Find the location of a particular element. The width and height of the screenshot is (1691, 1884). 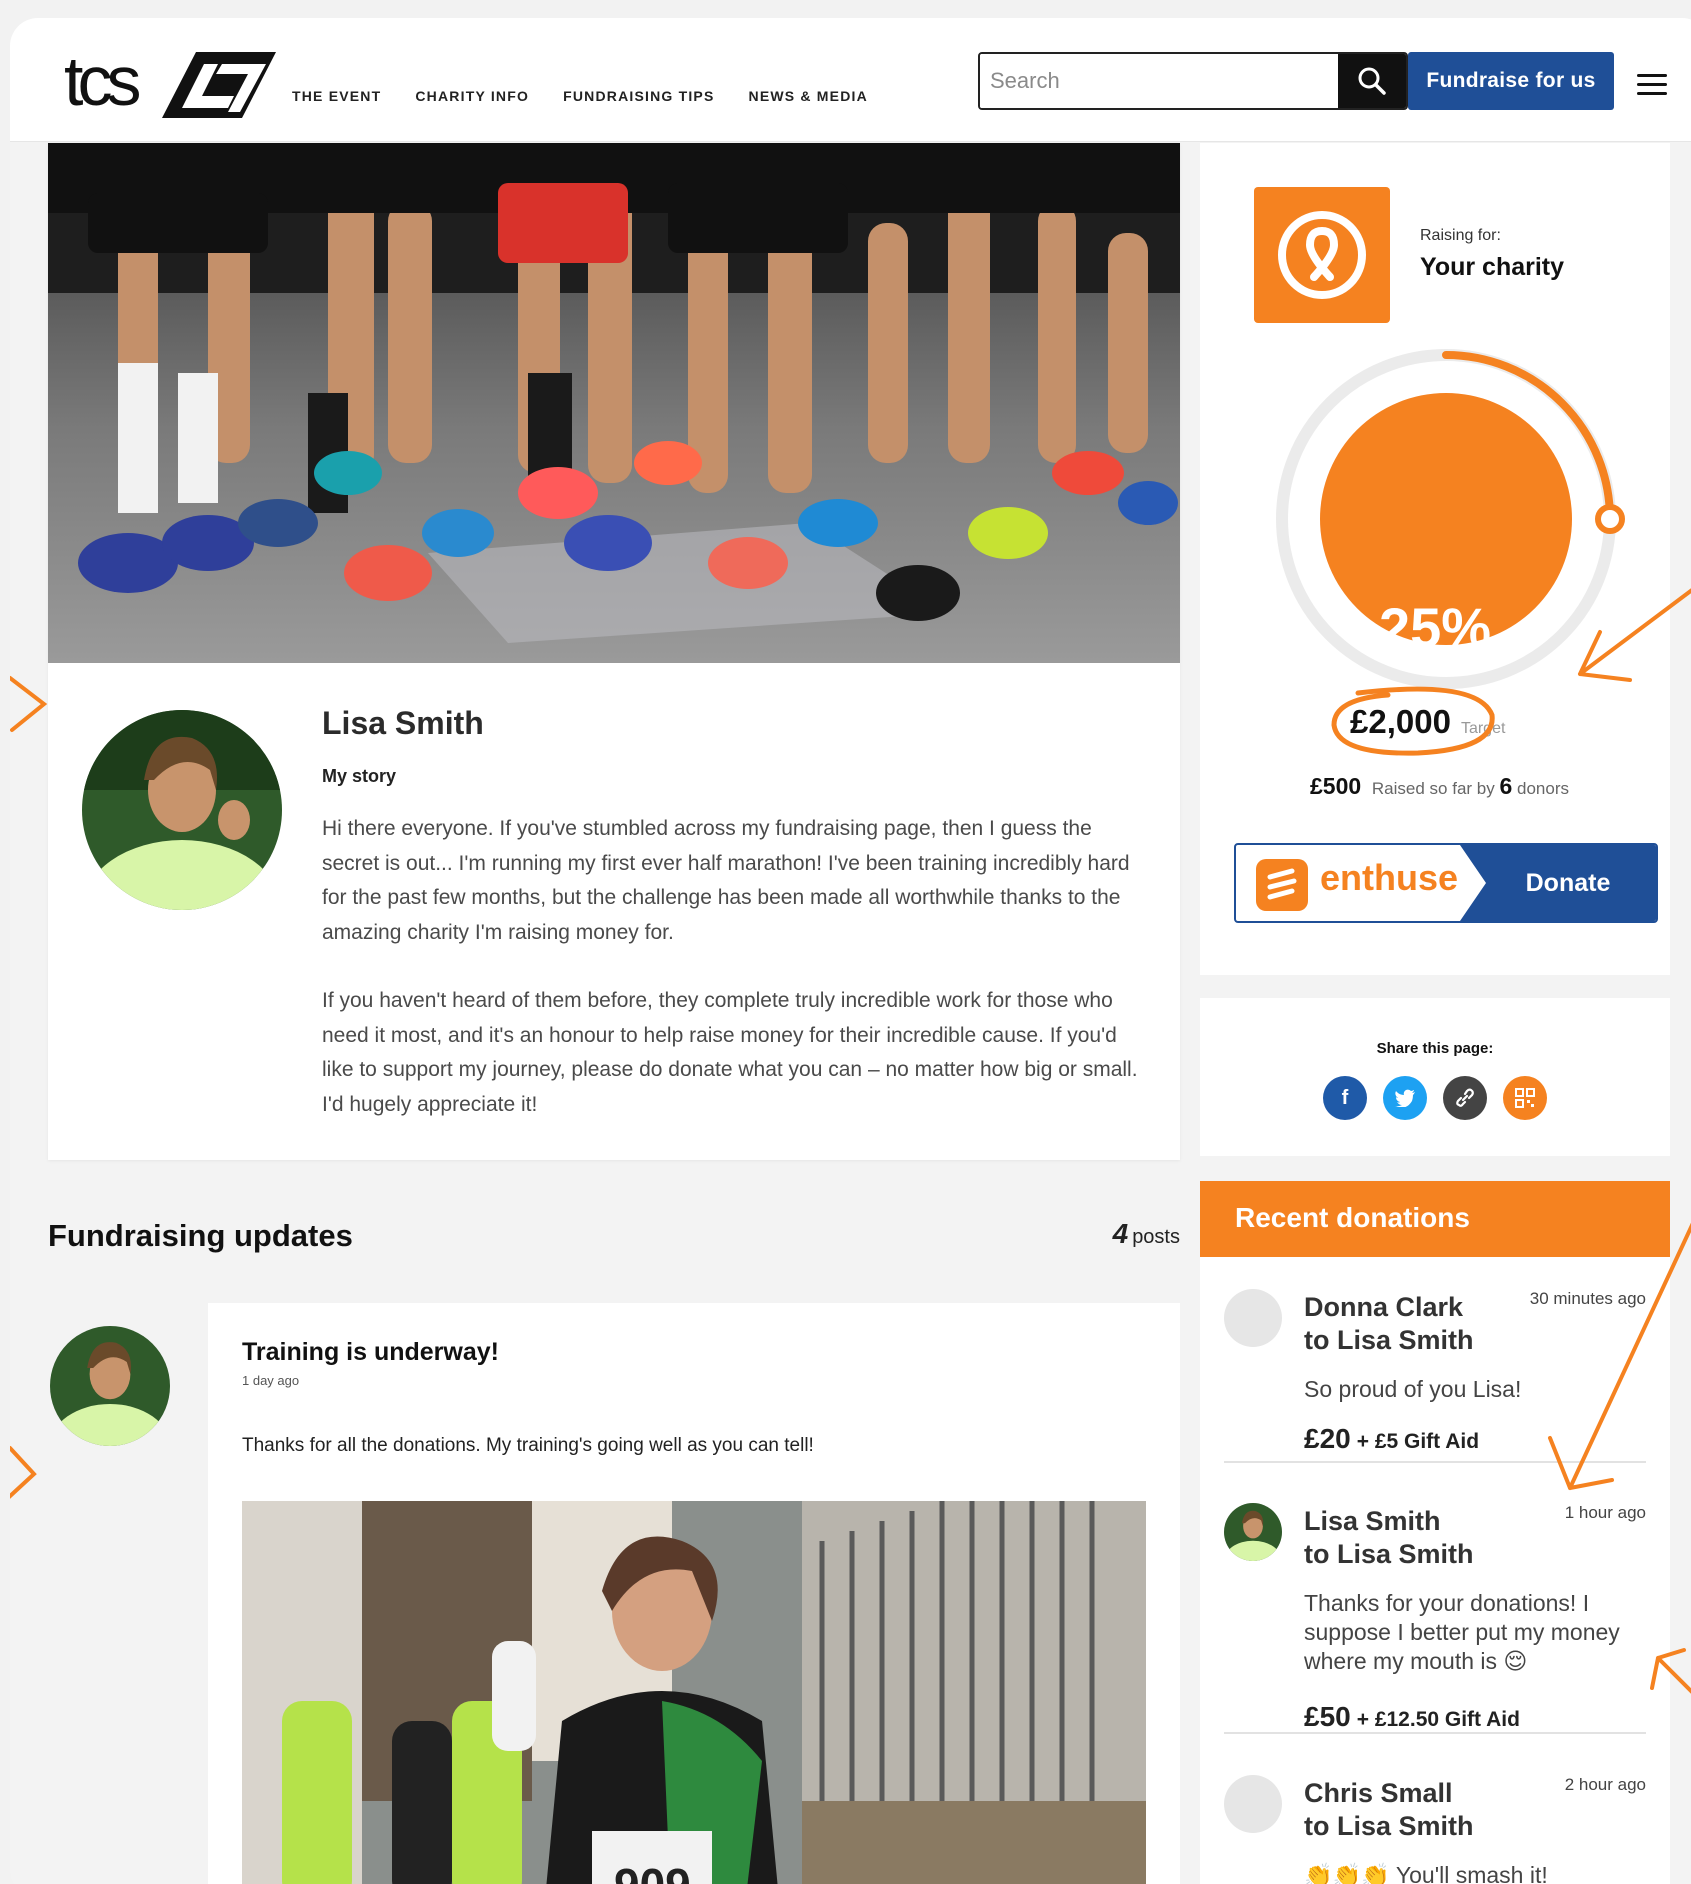

site-logo: tcs is located at coordinates (172, 83).